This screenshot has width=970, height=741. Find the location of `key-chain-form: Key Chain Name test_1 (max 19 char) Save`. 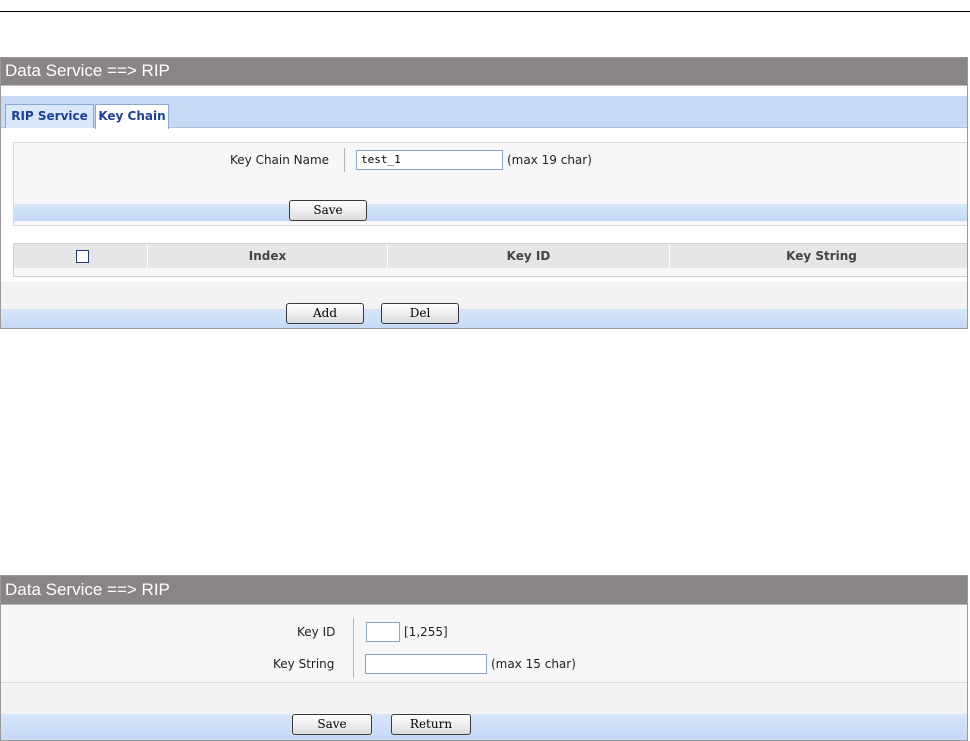

key-chain-form: Key Chain Name test_1 (max 19 char) Save is located at coordinates (490, 184).